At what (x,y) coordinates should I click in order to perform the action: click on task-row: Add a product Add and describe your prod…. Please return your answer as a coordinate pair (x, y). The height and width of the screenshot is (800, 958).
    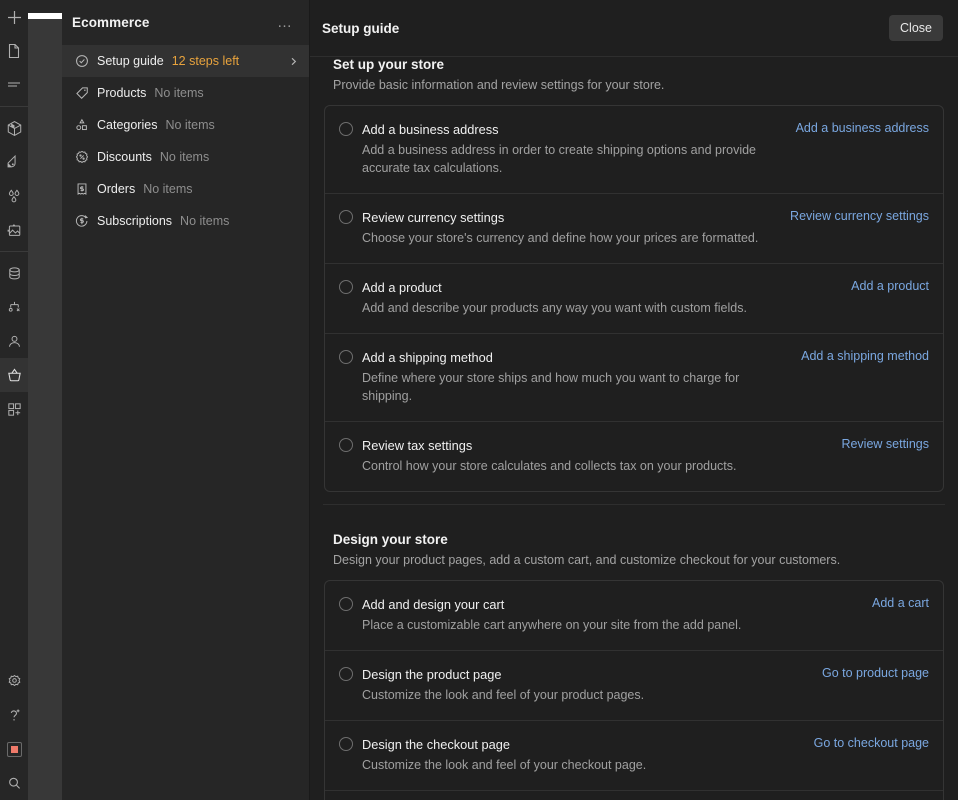
    Looking at the image, I should click on (634, 298).